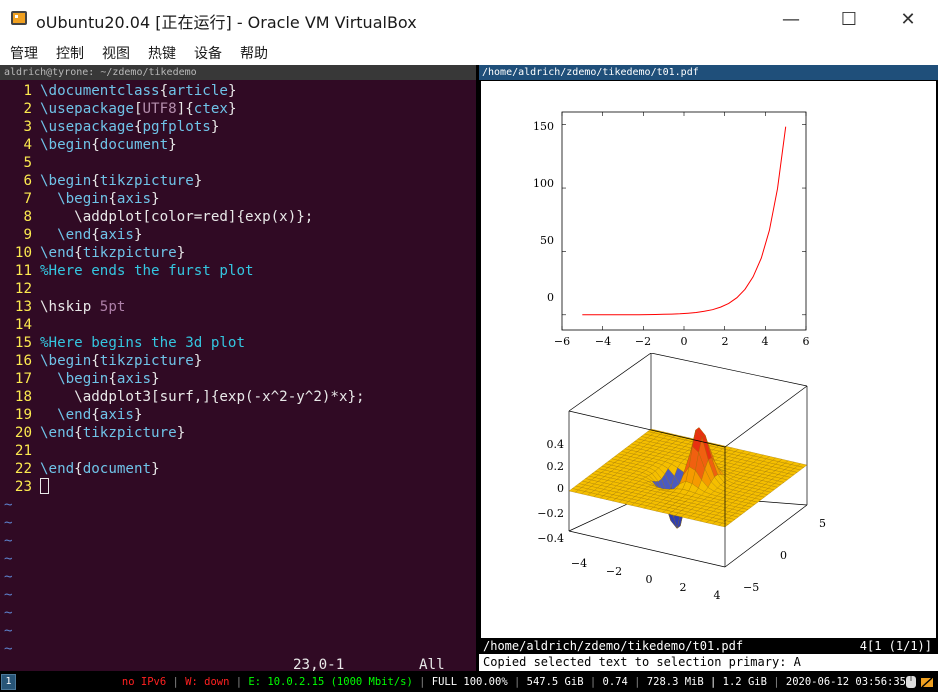  What do you see at coordinates (208, 53) in the screenshot?
I see `menu-devices: 设备` at bounding box center [208, 53].